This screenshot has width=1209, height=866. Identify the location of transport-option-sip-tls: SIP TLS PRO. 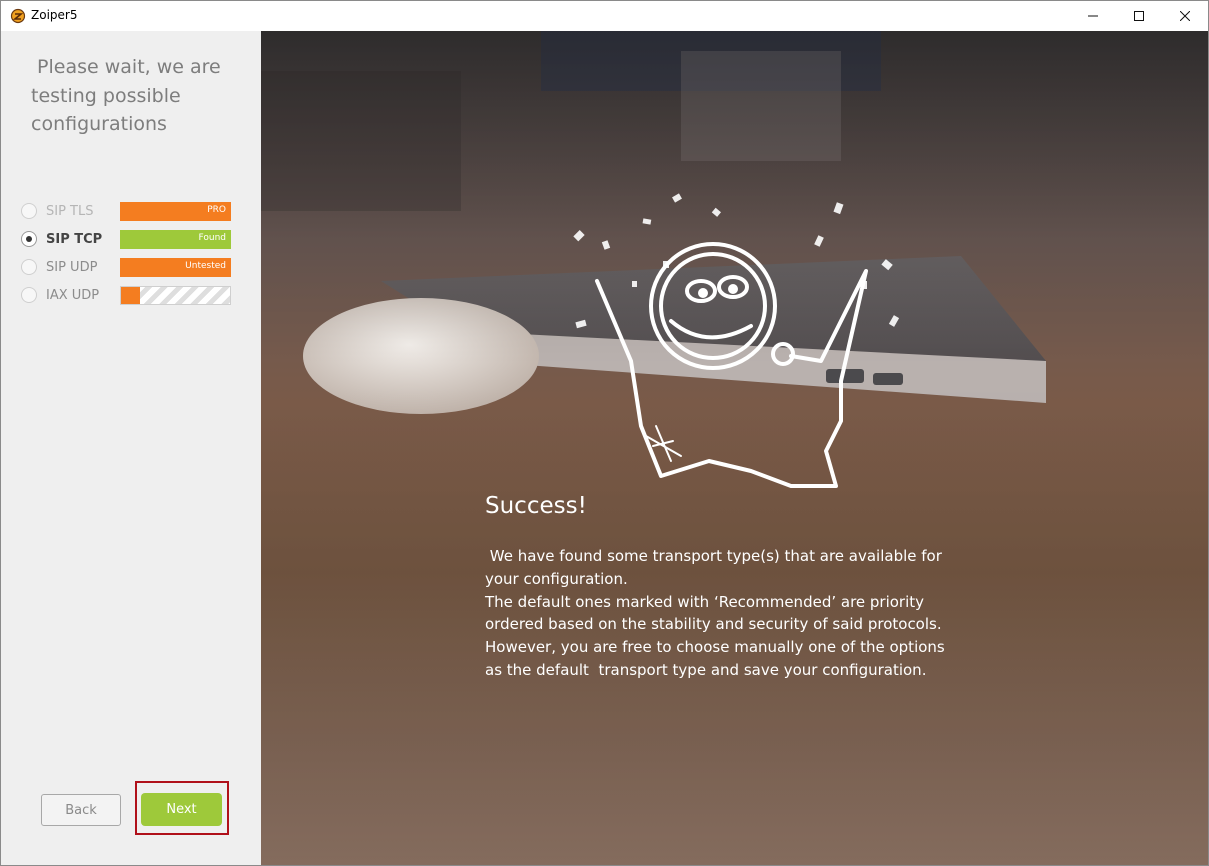
(131, 212).